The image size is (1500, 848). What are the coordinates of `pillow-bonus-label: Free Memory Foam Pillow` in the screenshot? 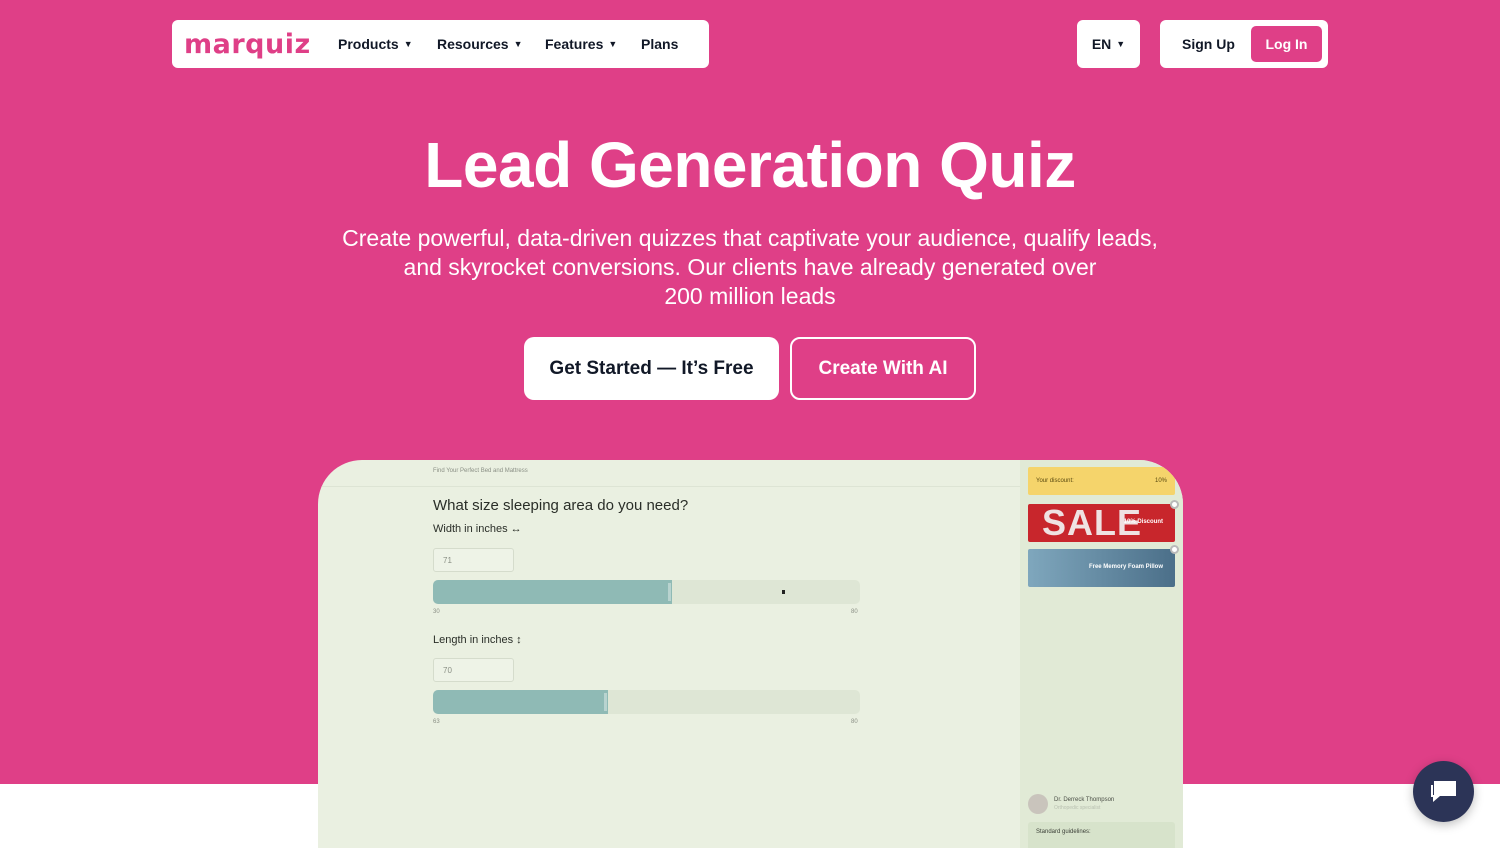 It's located at (1125, 567).